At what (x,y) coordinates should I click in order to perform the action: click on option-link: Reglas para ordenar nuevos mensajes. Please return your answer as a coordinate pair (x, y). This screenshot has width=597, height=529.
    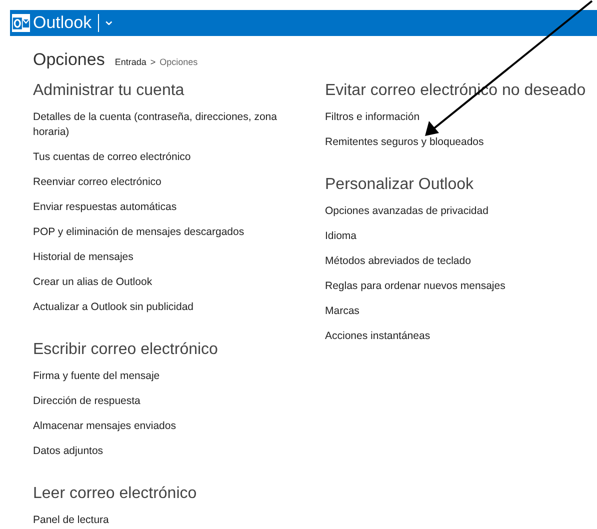
    Looking at the image, I should click on (460, 286).